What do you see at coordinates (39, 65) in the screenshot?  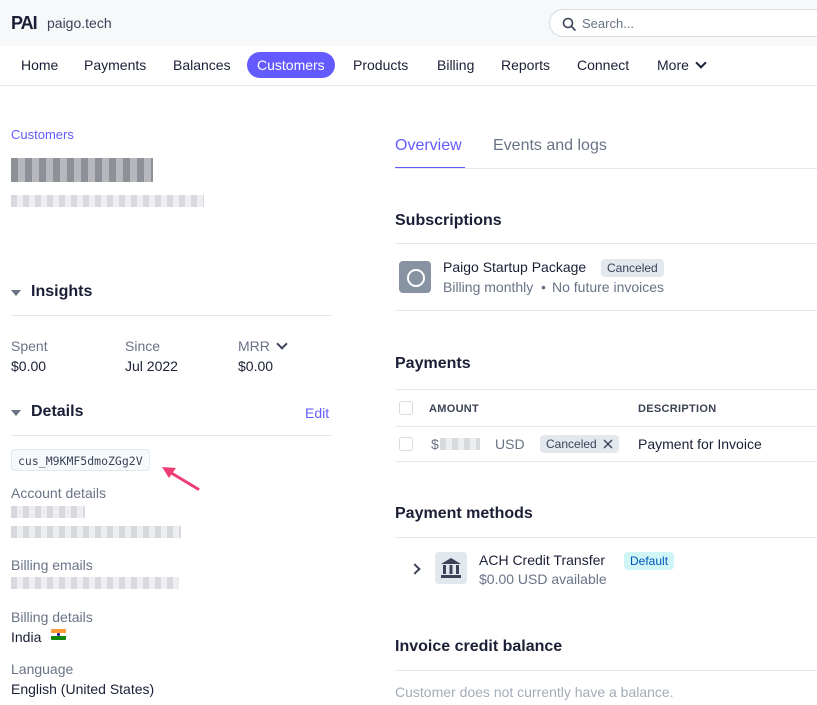 I see `nav-home: Home` at bounding box center [39, 65].